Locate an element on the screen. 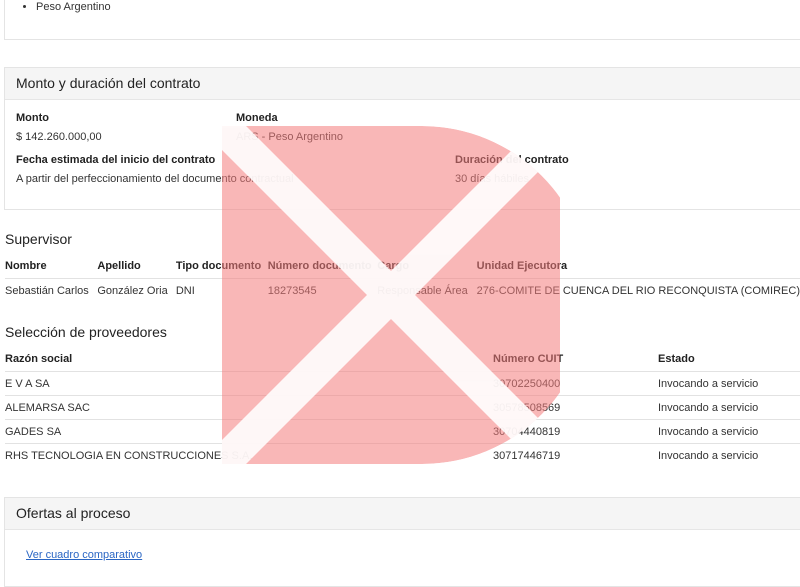 The width and height of the screenshot is (800, 587). header-cargo: Cargo is located at coordinates (393, 266).